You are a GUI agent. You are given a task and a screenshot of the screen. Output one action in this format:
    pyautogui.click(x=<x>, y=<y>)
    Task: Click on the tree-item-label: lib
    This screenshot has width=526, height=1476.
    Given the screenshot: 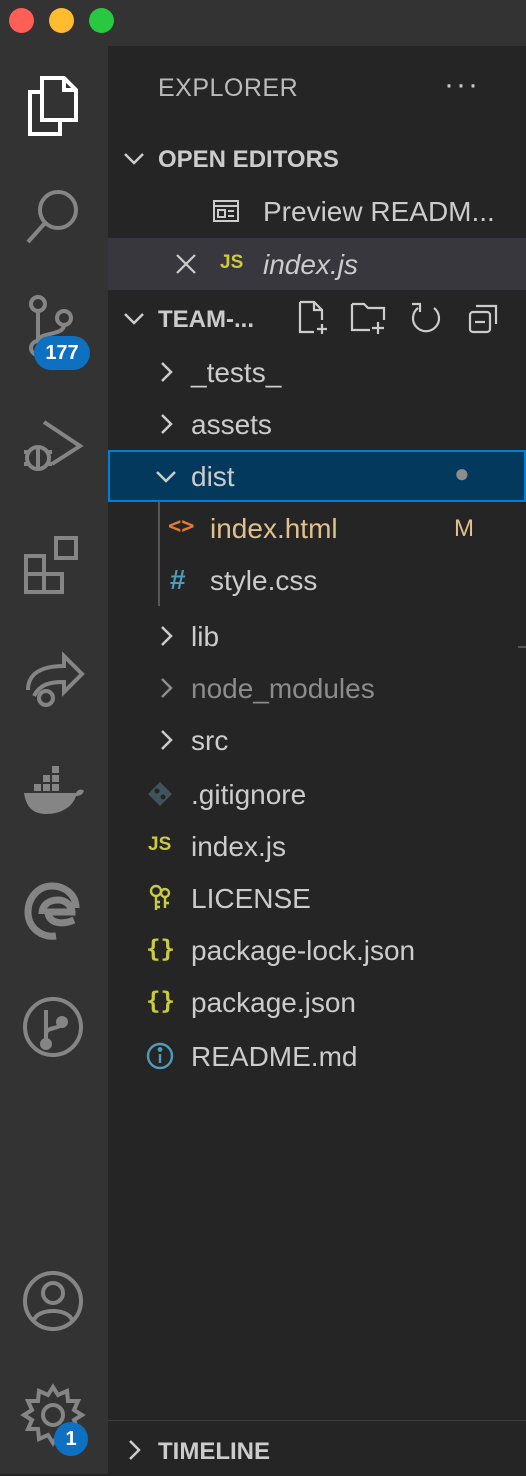 What is the action you would take?
    pyautogui.click(x=205, y=636)
    